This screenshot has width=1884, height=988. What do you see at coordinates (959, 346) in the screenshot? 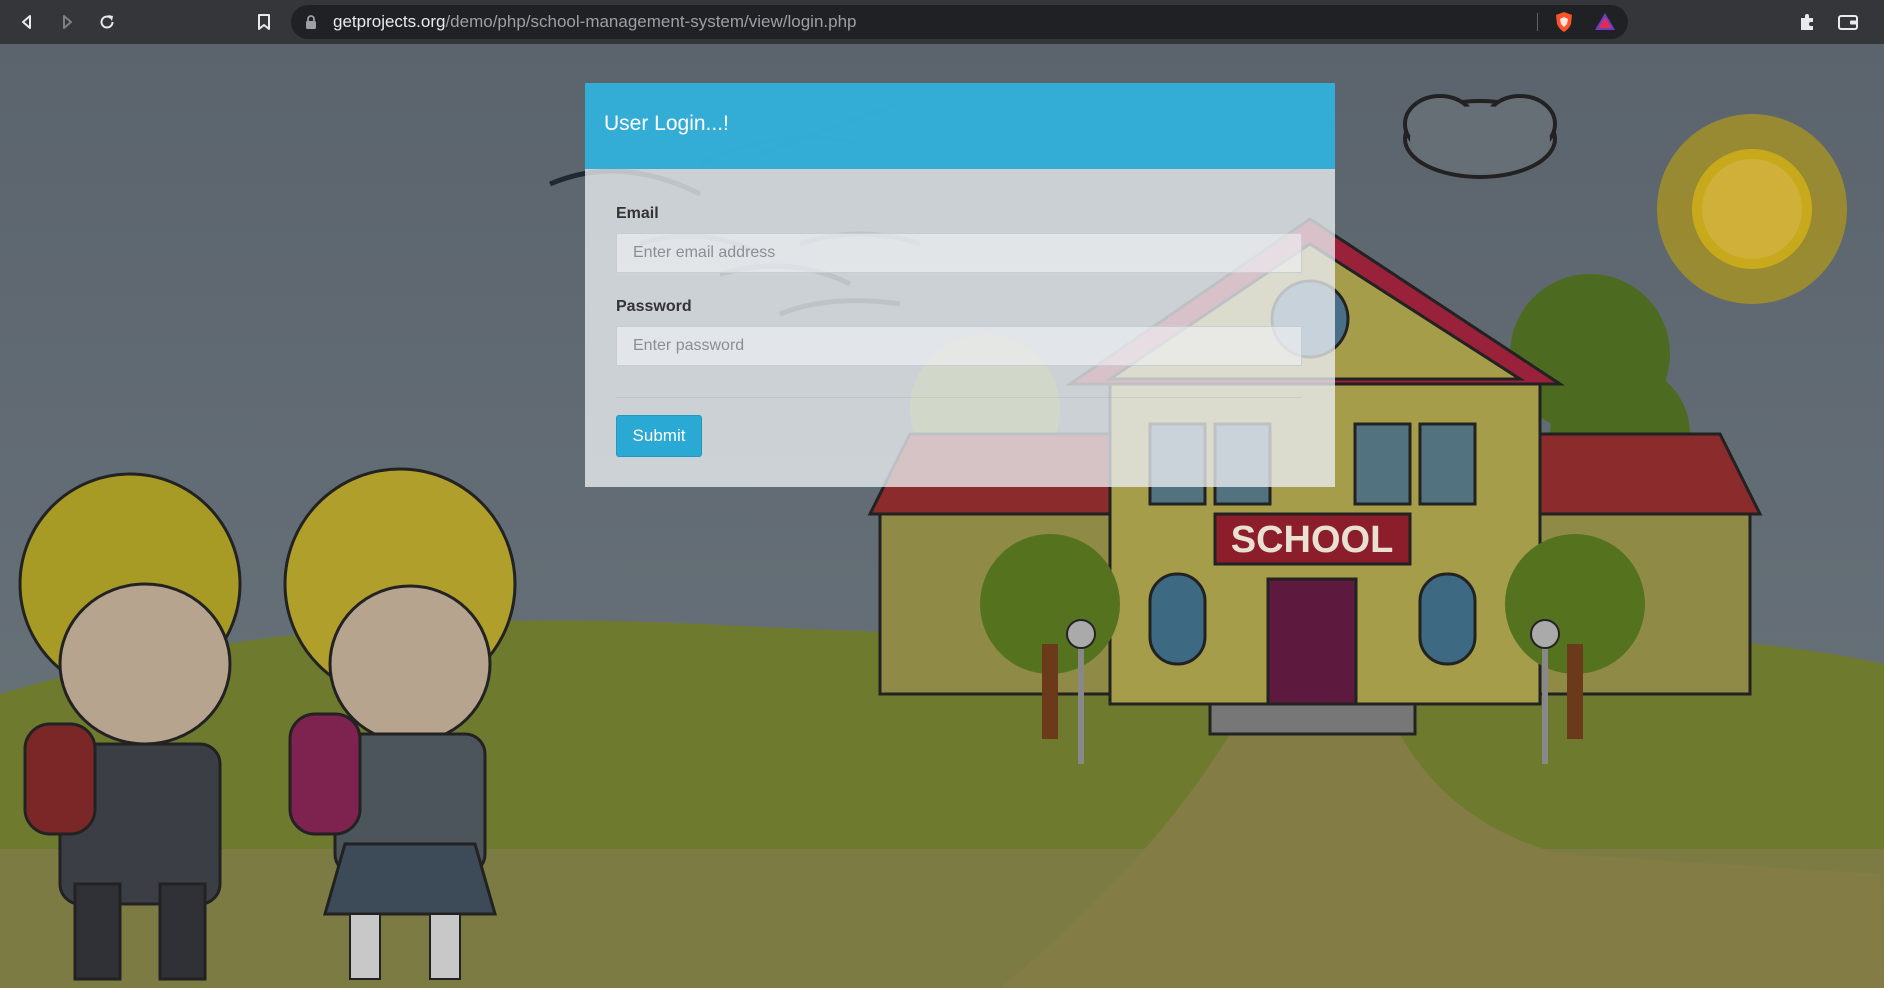
I see `password-field` at bounding box center [959, 346].